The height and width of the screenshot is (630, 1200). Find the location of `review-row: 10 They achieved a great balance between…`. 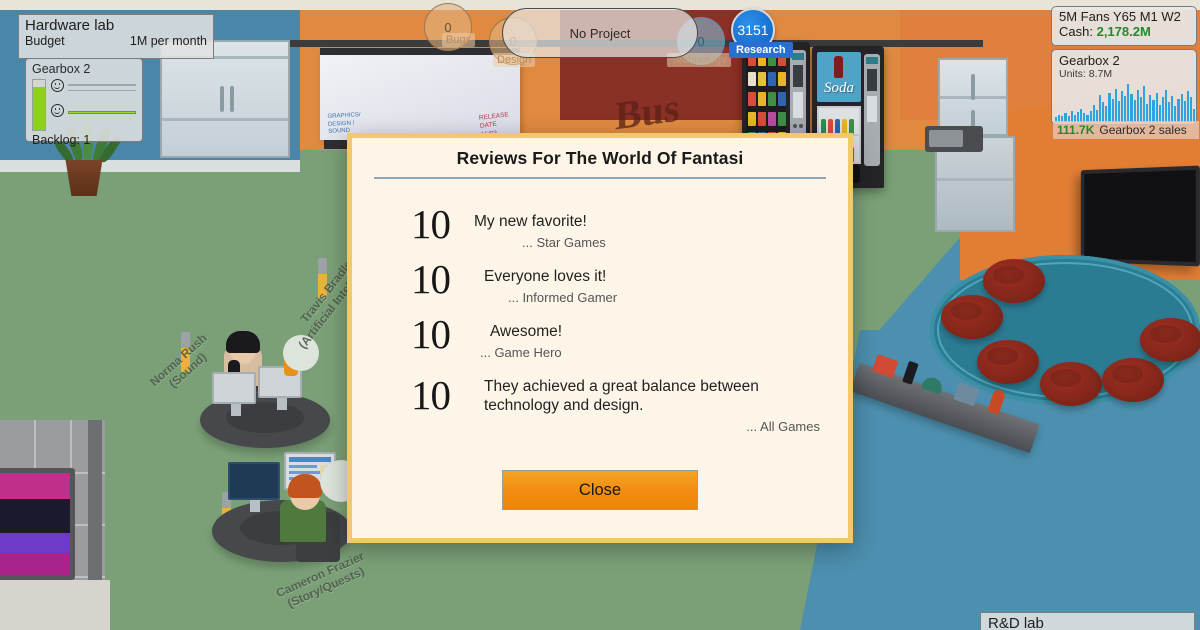

review-row: 10 They achieved a great balance between… is located at coordinates (600, 402).